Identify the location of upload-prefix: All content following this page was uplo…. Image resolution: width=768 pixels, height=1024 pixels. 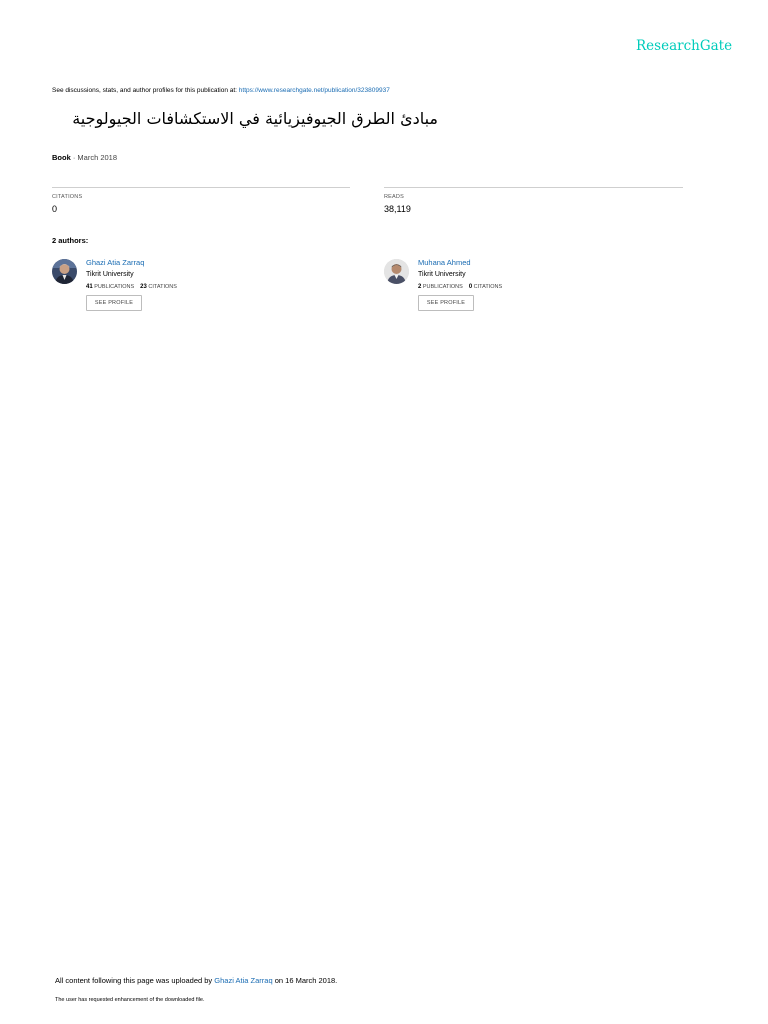
(135, 980).